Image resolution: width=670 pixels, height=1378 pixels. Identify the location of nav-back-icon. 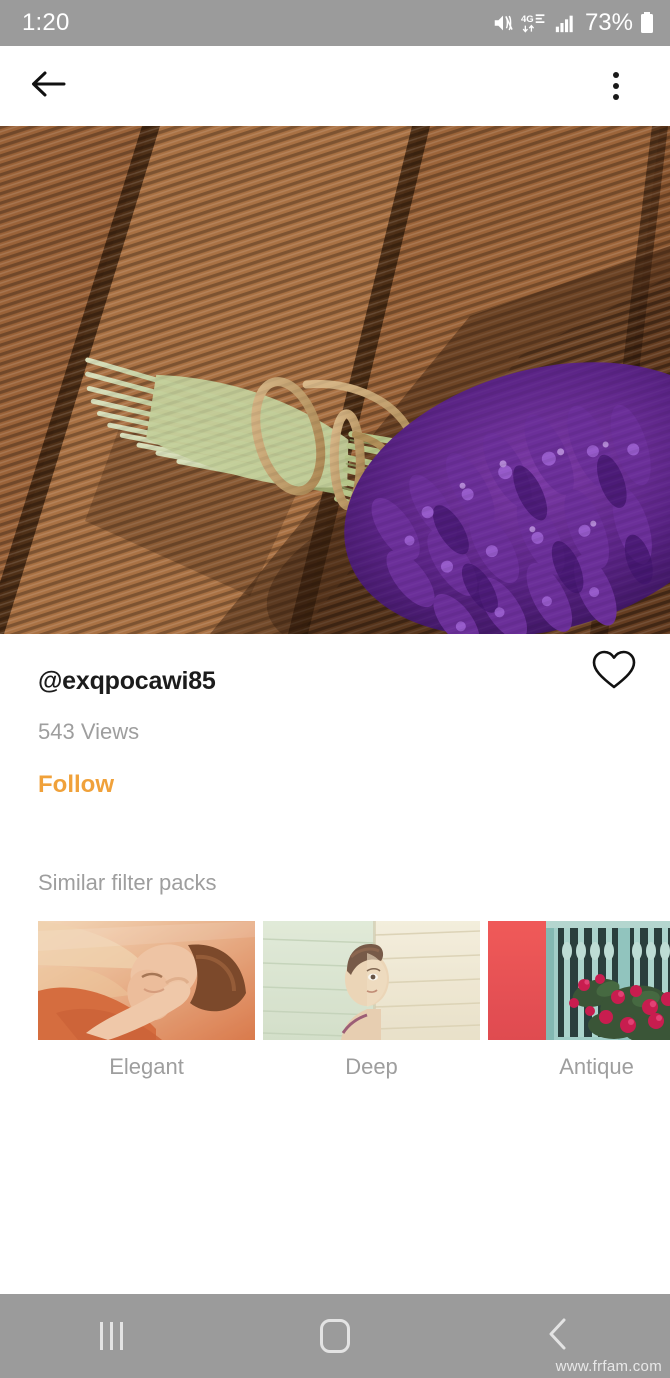
(558, 1336).